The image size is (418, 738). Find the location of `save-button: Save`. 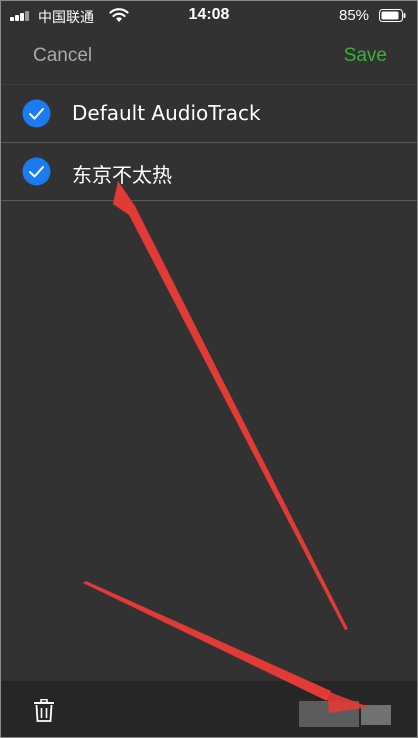

save-button: Save is located at coordinates (365, 56).